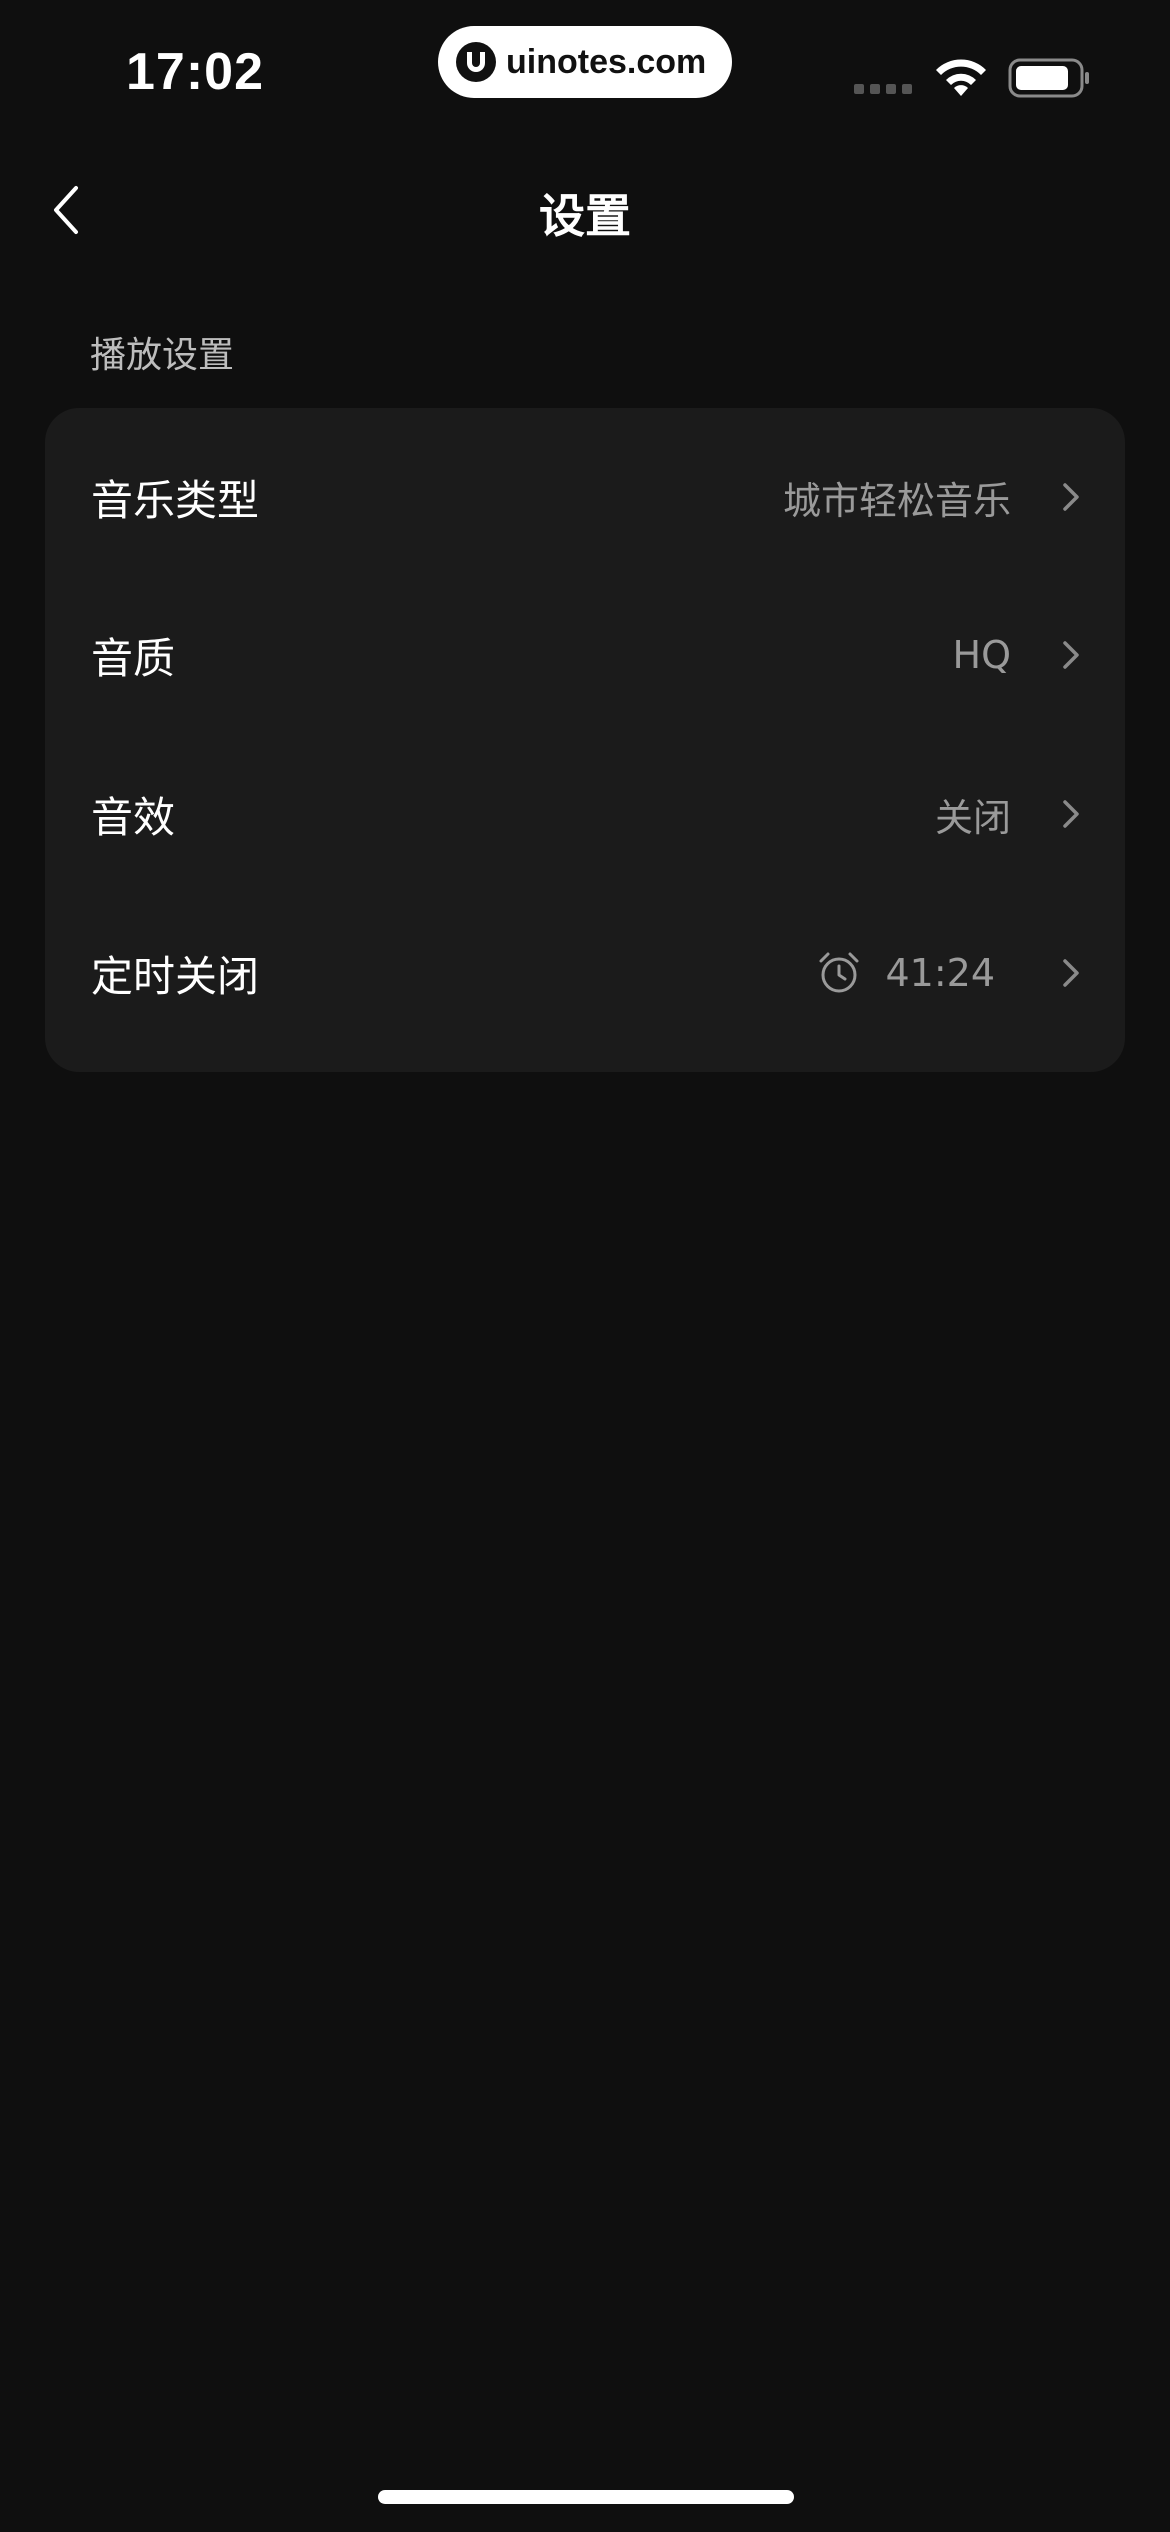 The image size is (1170, 2532). What do you see at coordinates (585, 655) in the screenshot?
I see `settings-row-audio-quality: 音质 HQ` at bounding box center [585, 655].